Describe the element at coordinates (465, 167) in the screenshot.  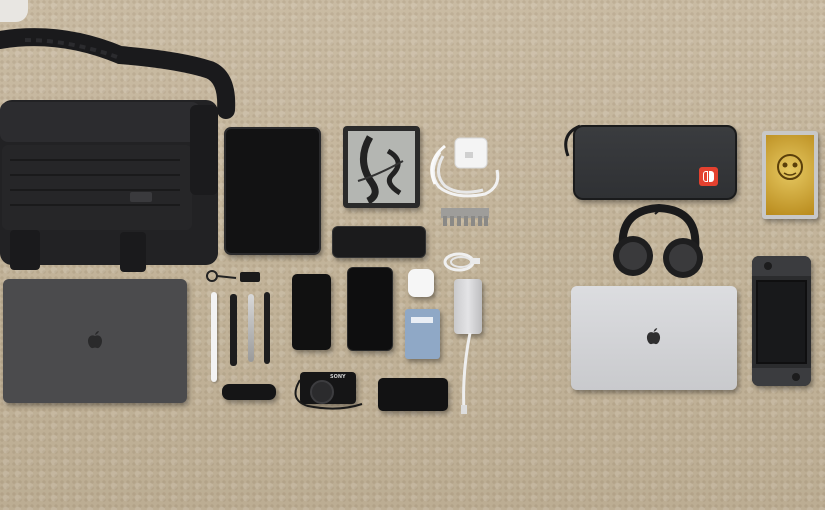
I see `usb-c-power-adapter` at that location.